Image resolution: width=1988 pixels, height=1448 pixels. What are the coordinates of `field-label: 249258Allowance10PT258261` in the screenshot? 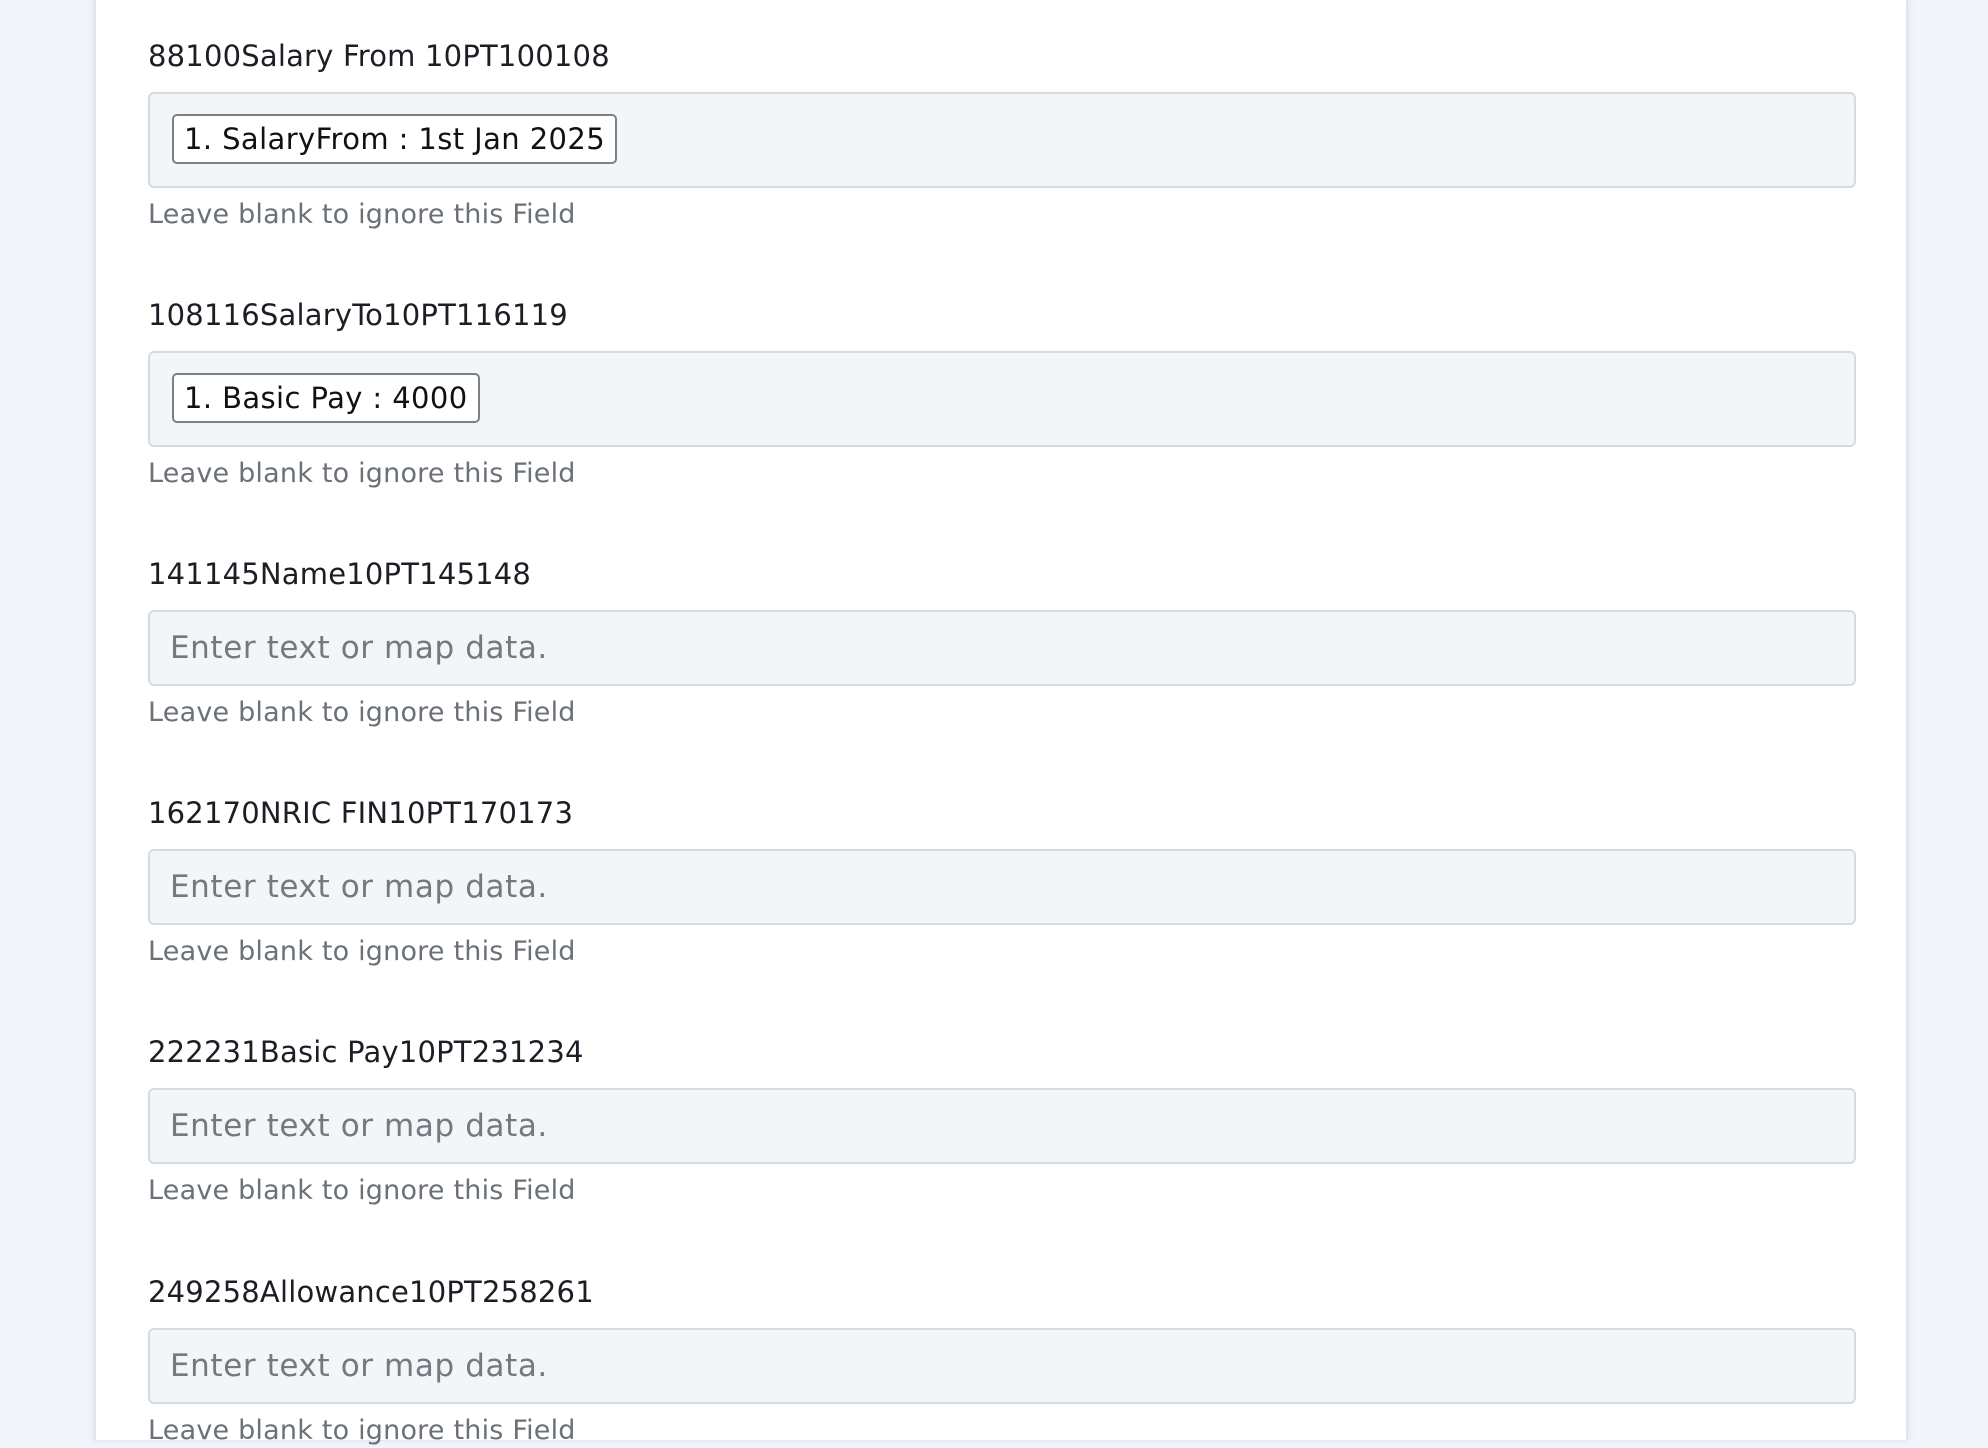 It's located at (371, 1292).